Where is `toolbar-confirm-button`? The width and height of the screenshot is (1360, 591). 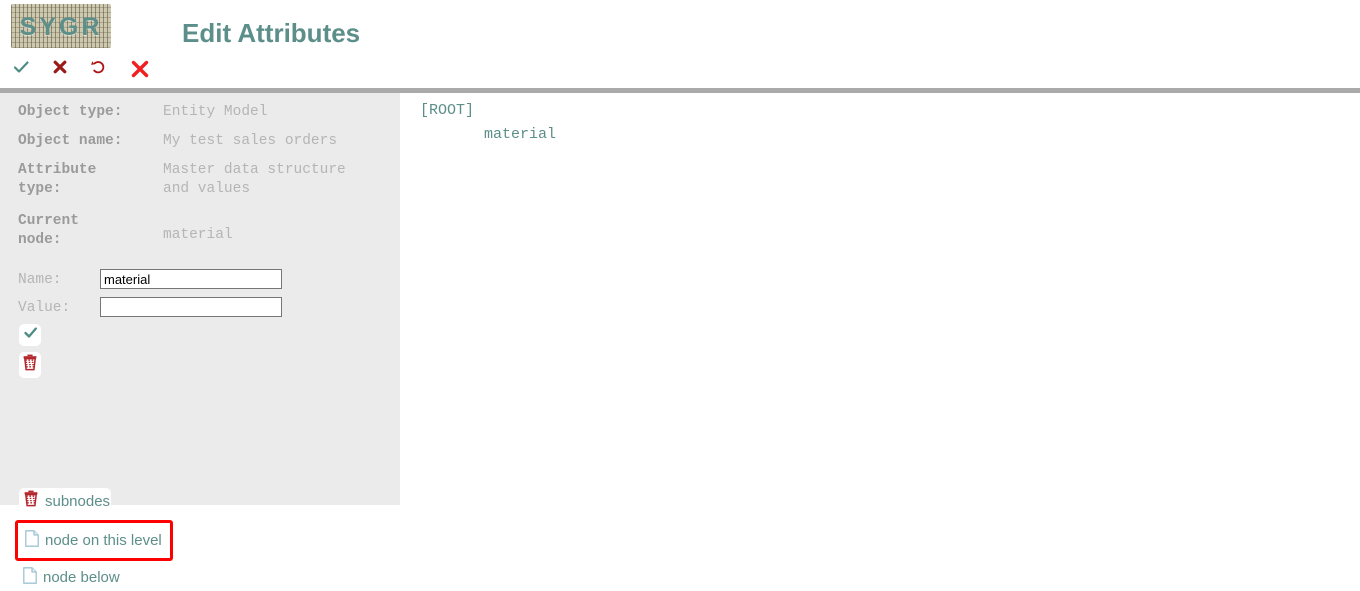 toolbar-confirm-button is located at coordinates (21, 71).